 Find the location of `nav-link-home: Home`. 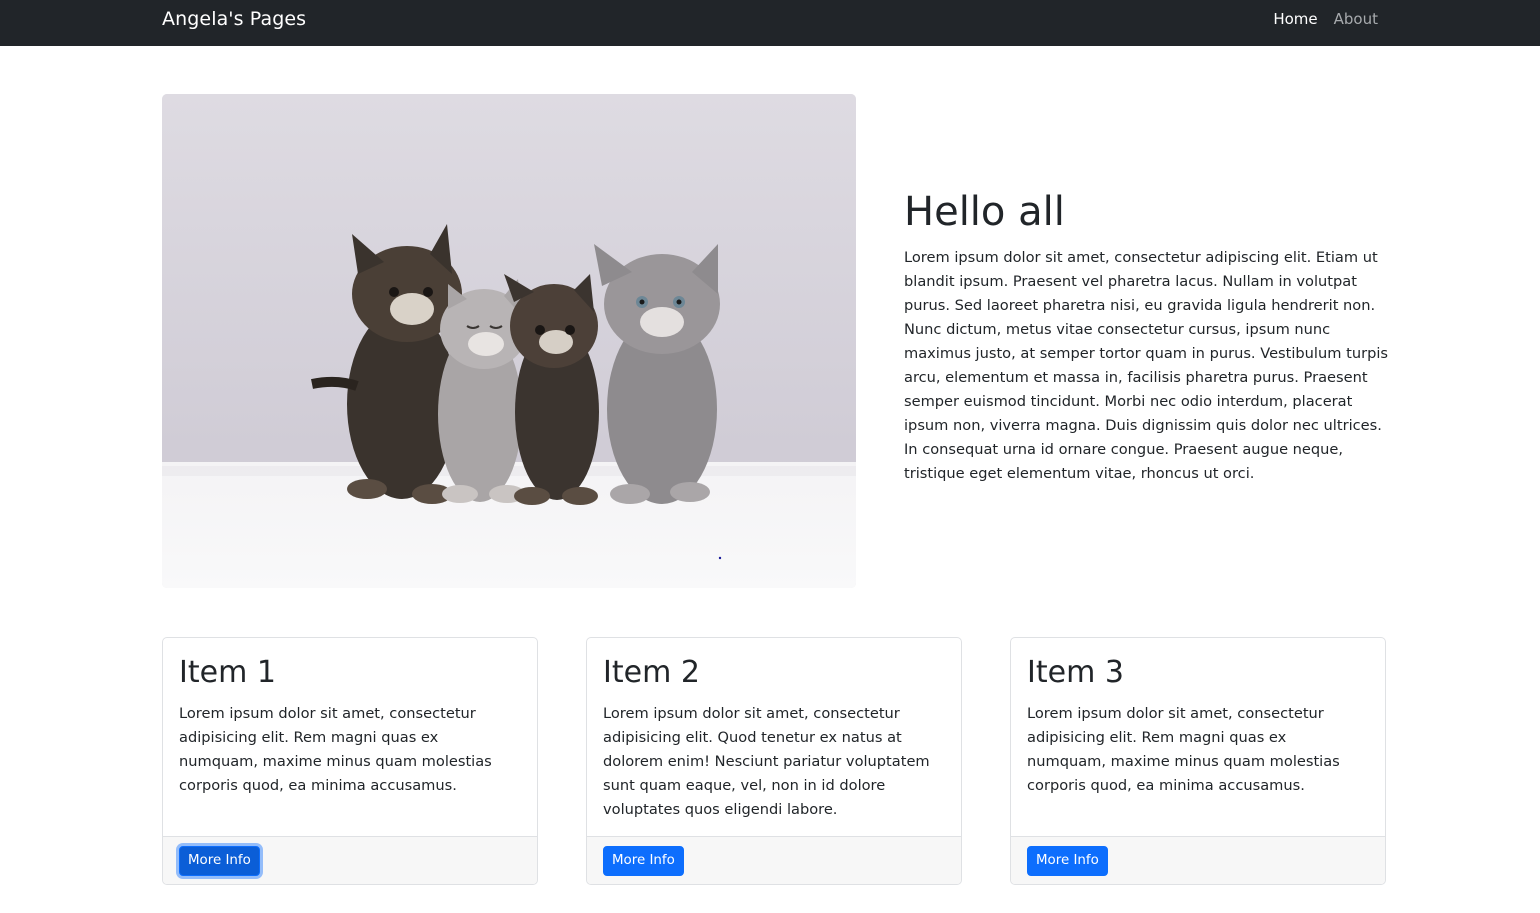

nav-link-home: Home is located at coordinates (1295, 19).